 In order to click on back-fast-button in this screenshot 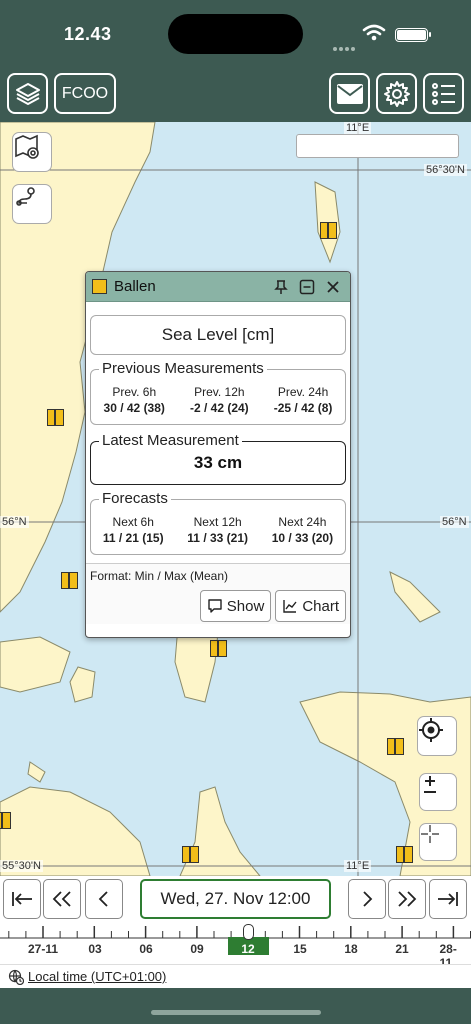, I will do `click(62, 899)`.